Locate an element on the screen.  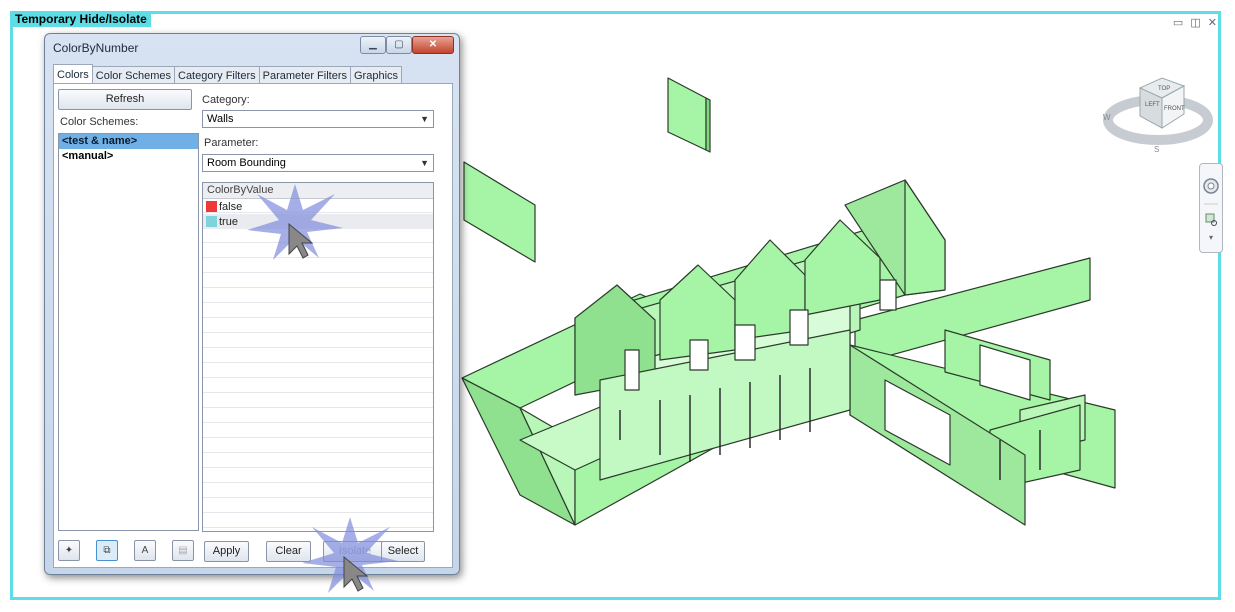
viewport-window-controls: ▭ ◫ ✕ is located at coordinates (1196, 22).